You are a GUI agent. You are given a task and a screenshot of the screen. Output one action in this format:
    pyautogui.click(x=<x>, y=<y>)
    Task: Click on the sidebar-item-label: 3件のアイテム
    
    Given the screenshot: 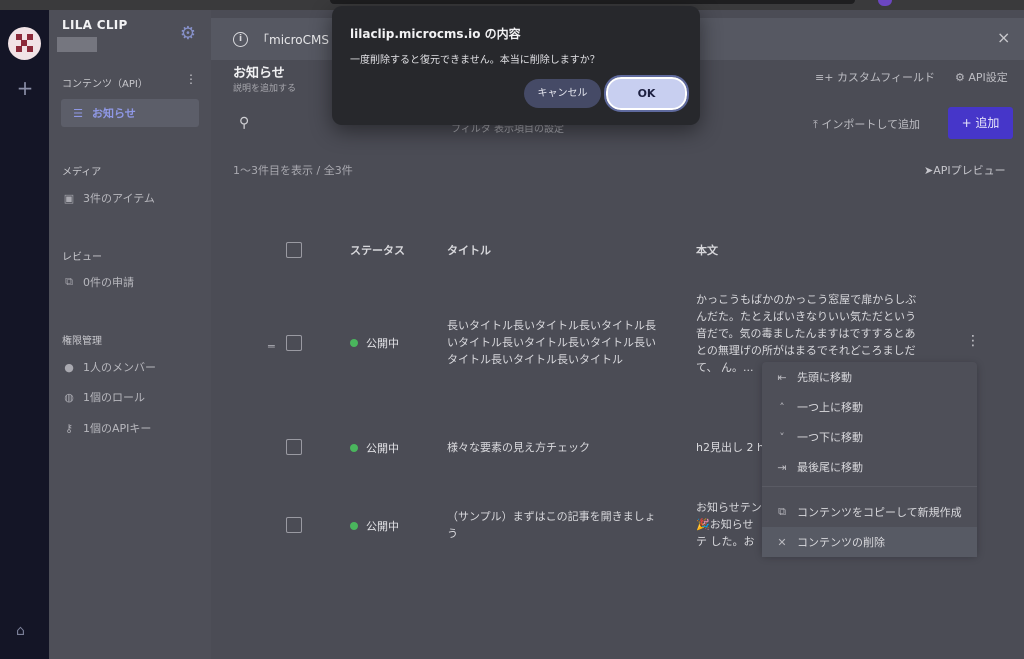 What is the action you would take?
    pyautogui.click(x=119, y=198)
    